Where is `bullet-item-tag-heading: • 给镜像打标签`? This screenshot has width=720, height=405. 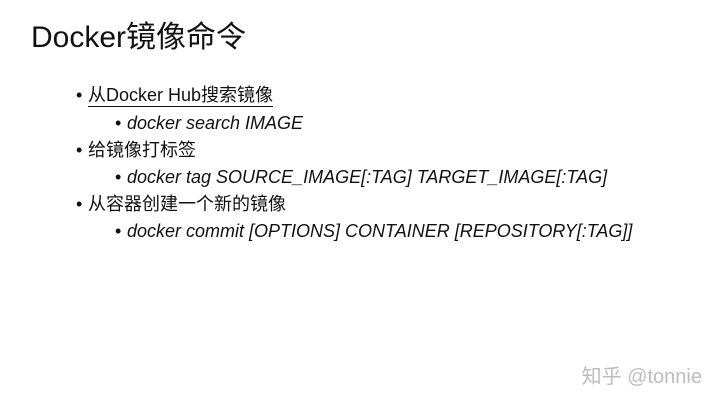
bullet-item-tag-heading: • 给镜像打标签 is located at coordinates (136, 150).